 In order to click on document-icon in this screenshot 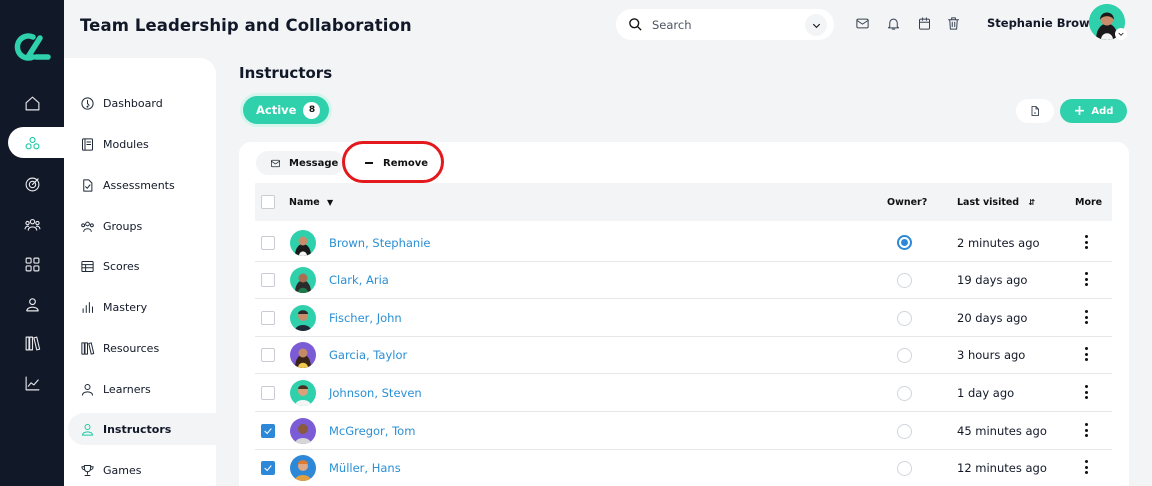, I will do `click(1035, 111)`.